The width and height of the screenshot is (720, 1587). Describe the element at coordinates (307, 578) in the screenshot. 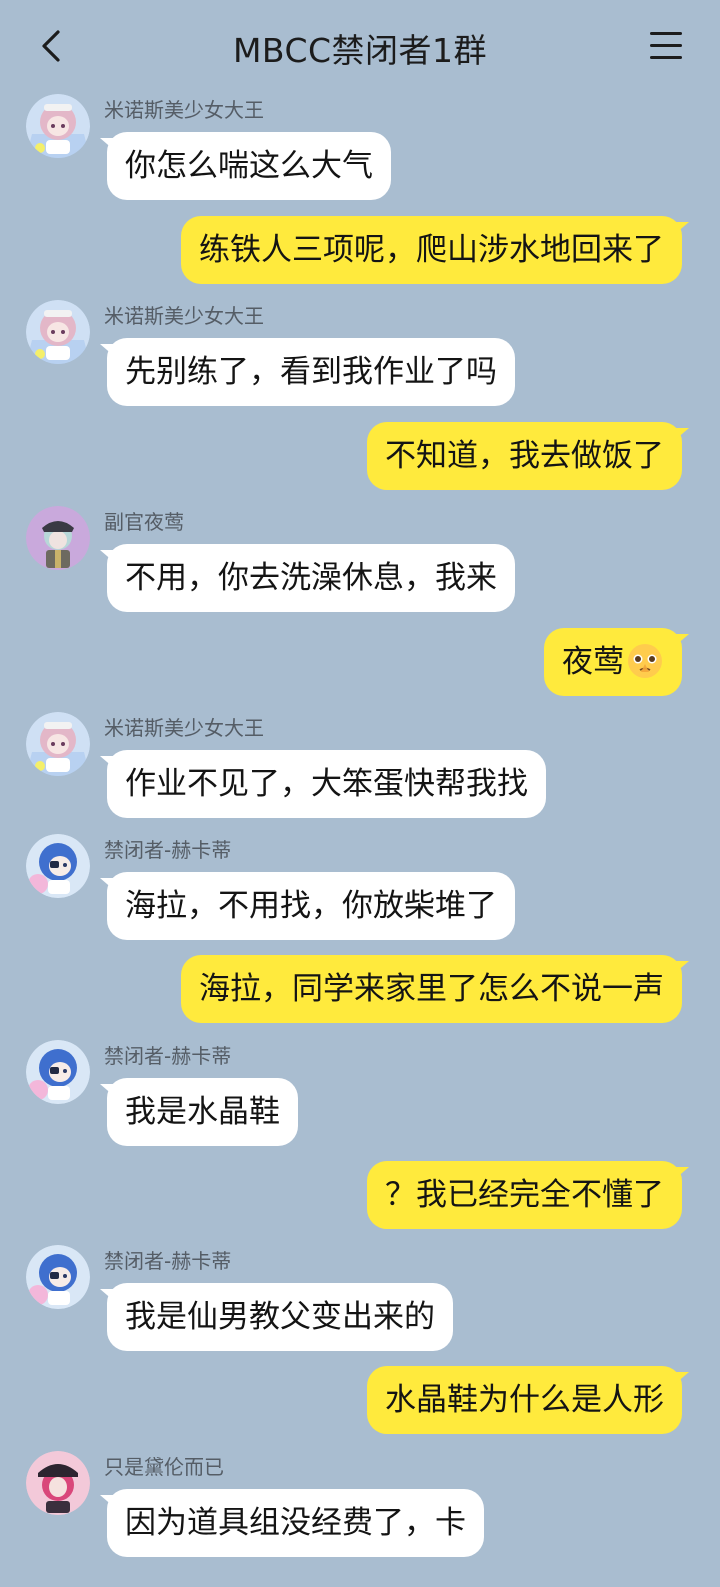

I see `message-bubble: 不用，你去洗澡休息，我来` at that location.